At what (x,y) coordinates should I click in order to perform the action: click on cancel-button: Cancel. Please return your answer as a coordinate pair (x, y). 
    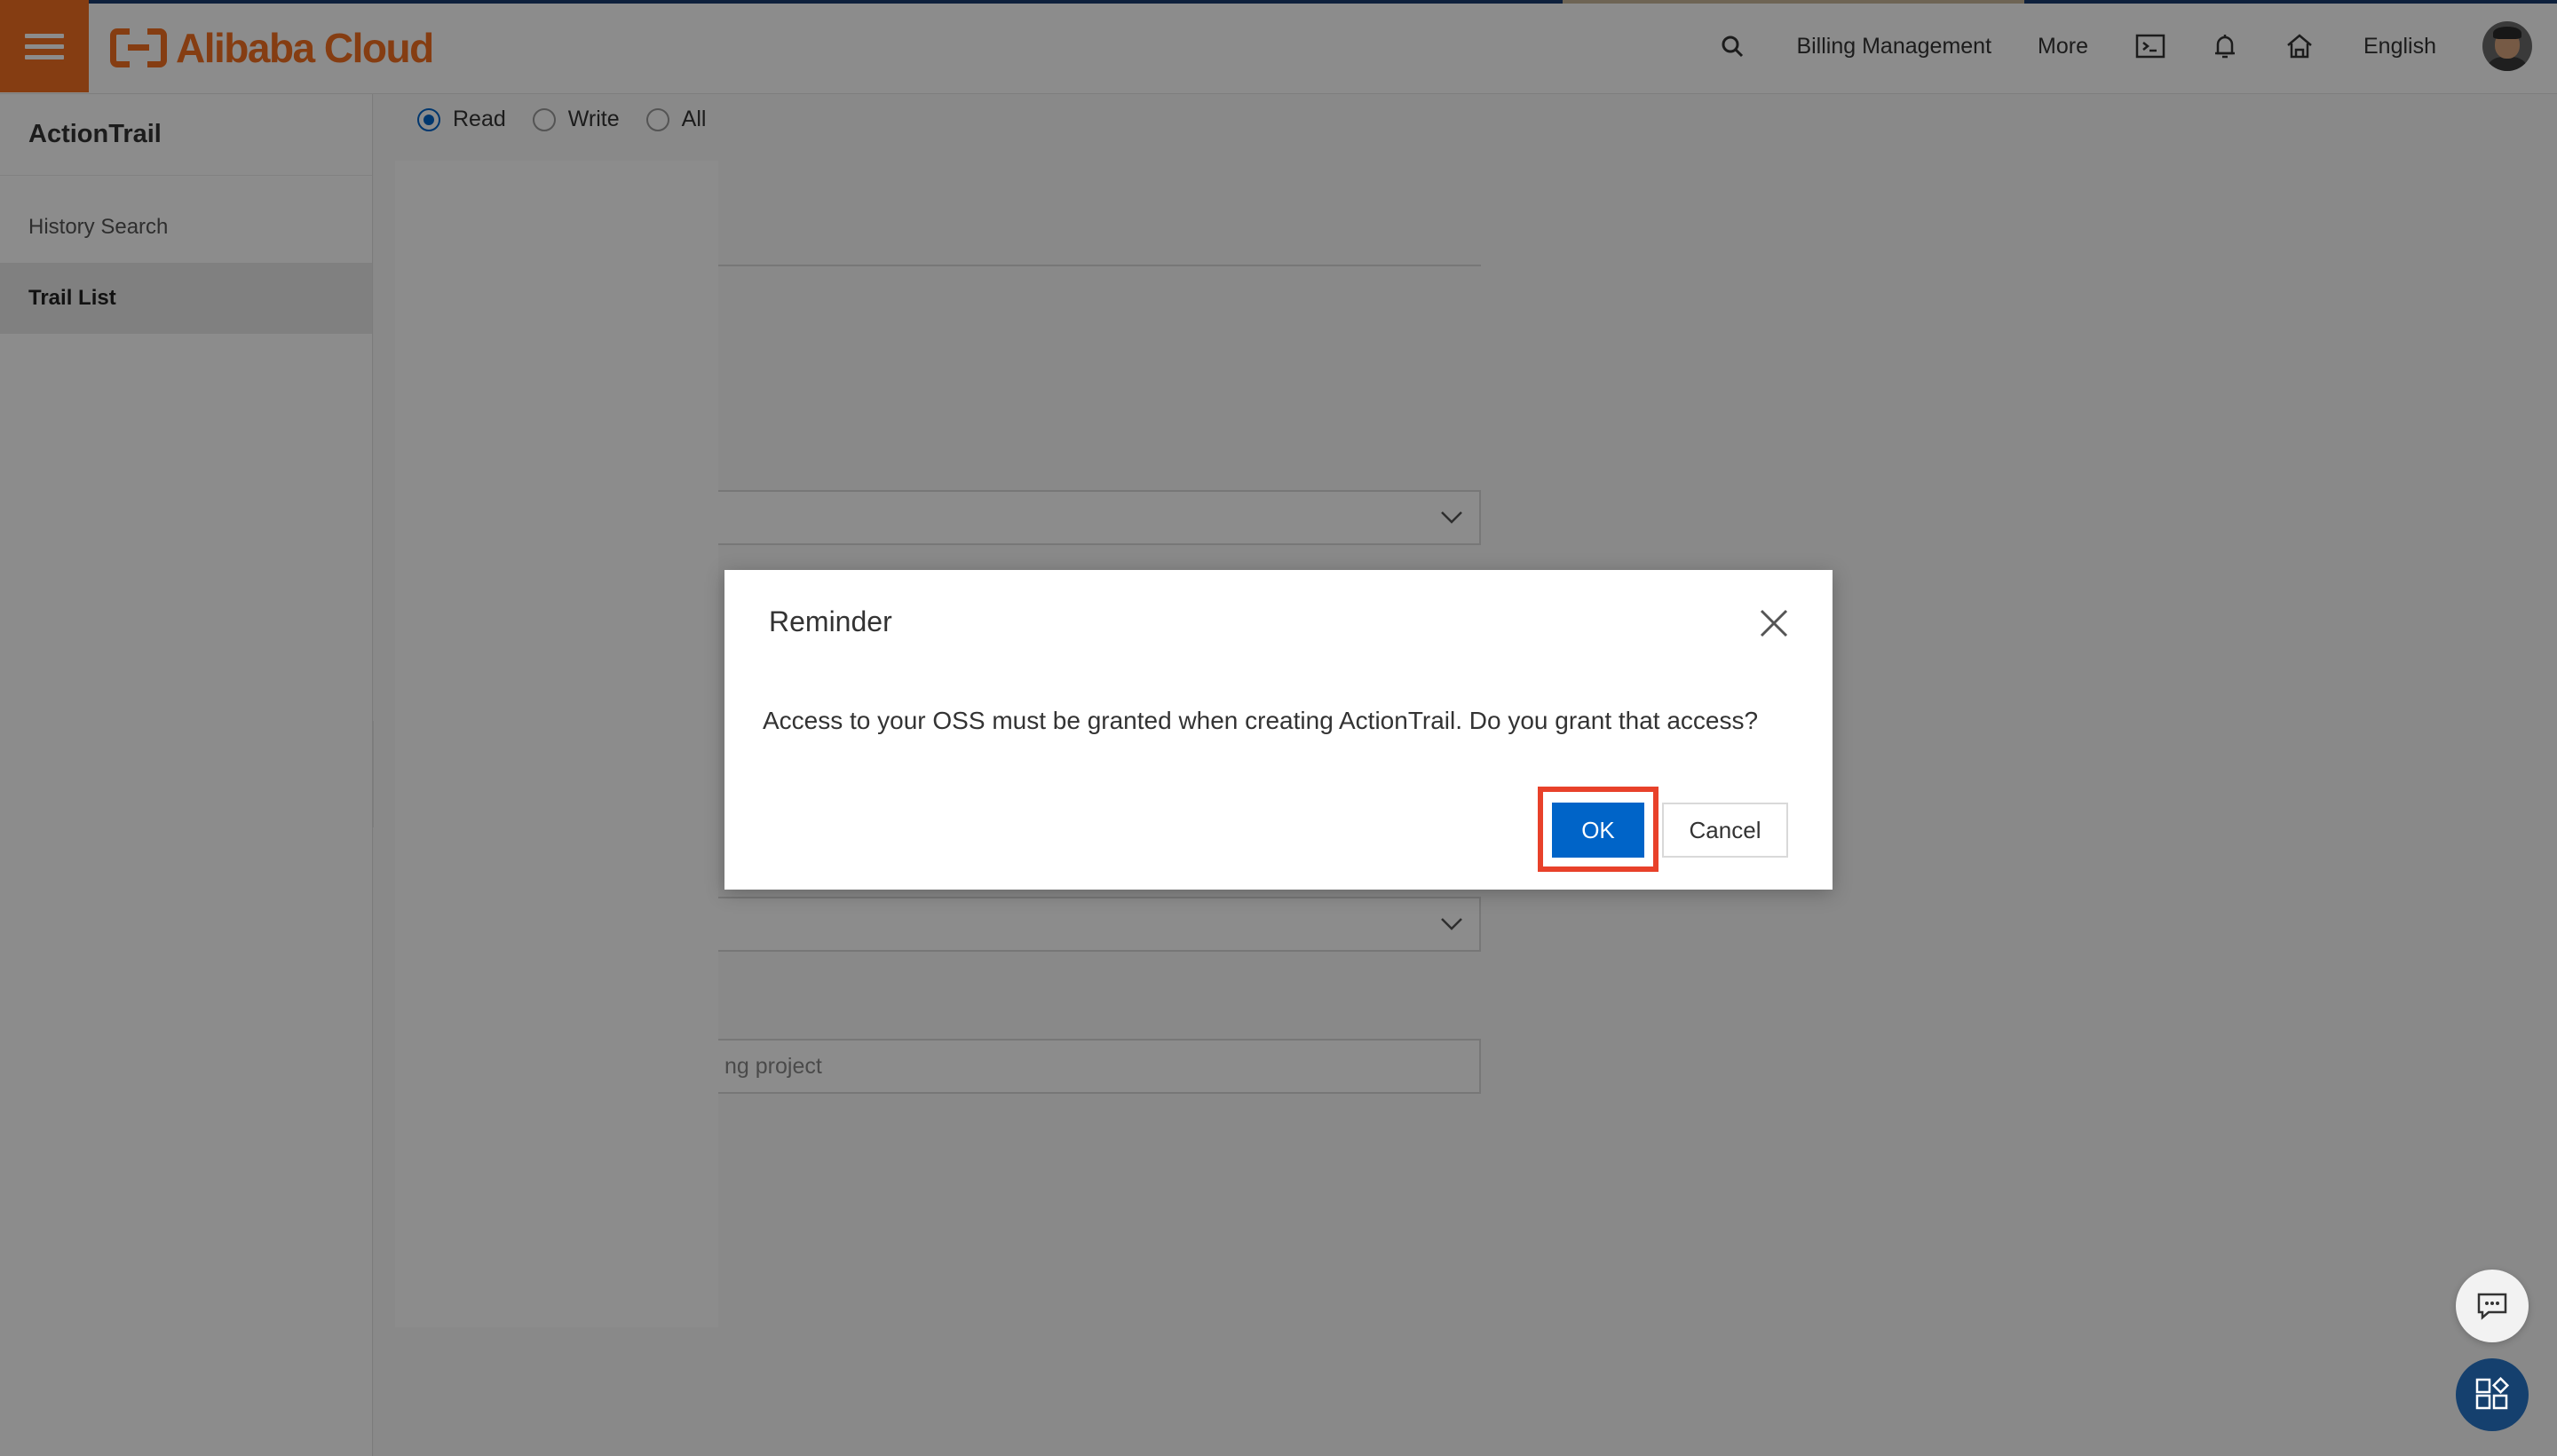
    Looking at the image, I should click on (1725, 830).